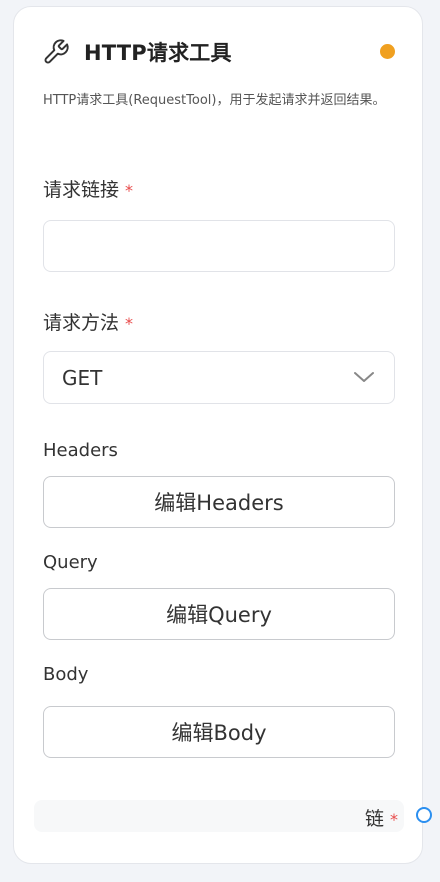 The width and height of the screenshot is (440, 882). Describe the element at coordinates (70, 562) in the screenshot. I see `query-label: Query` at that location.